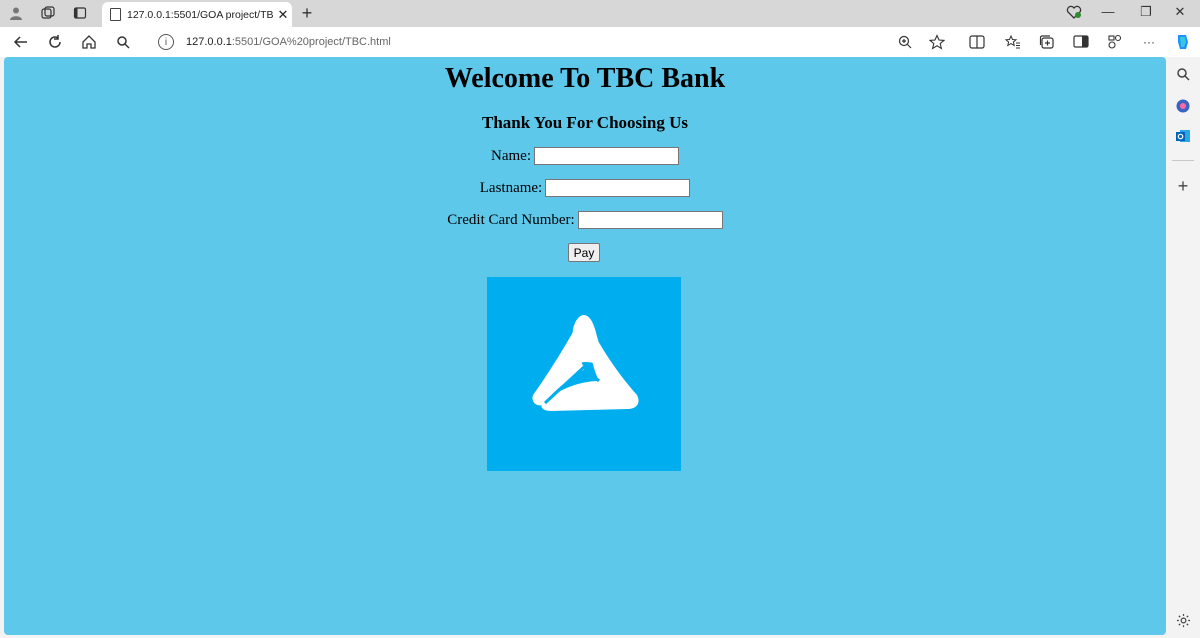  What do you see at coordinates (115, 14) in the screenshot?
I see `page-icon` at bounding box center [115, 14].